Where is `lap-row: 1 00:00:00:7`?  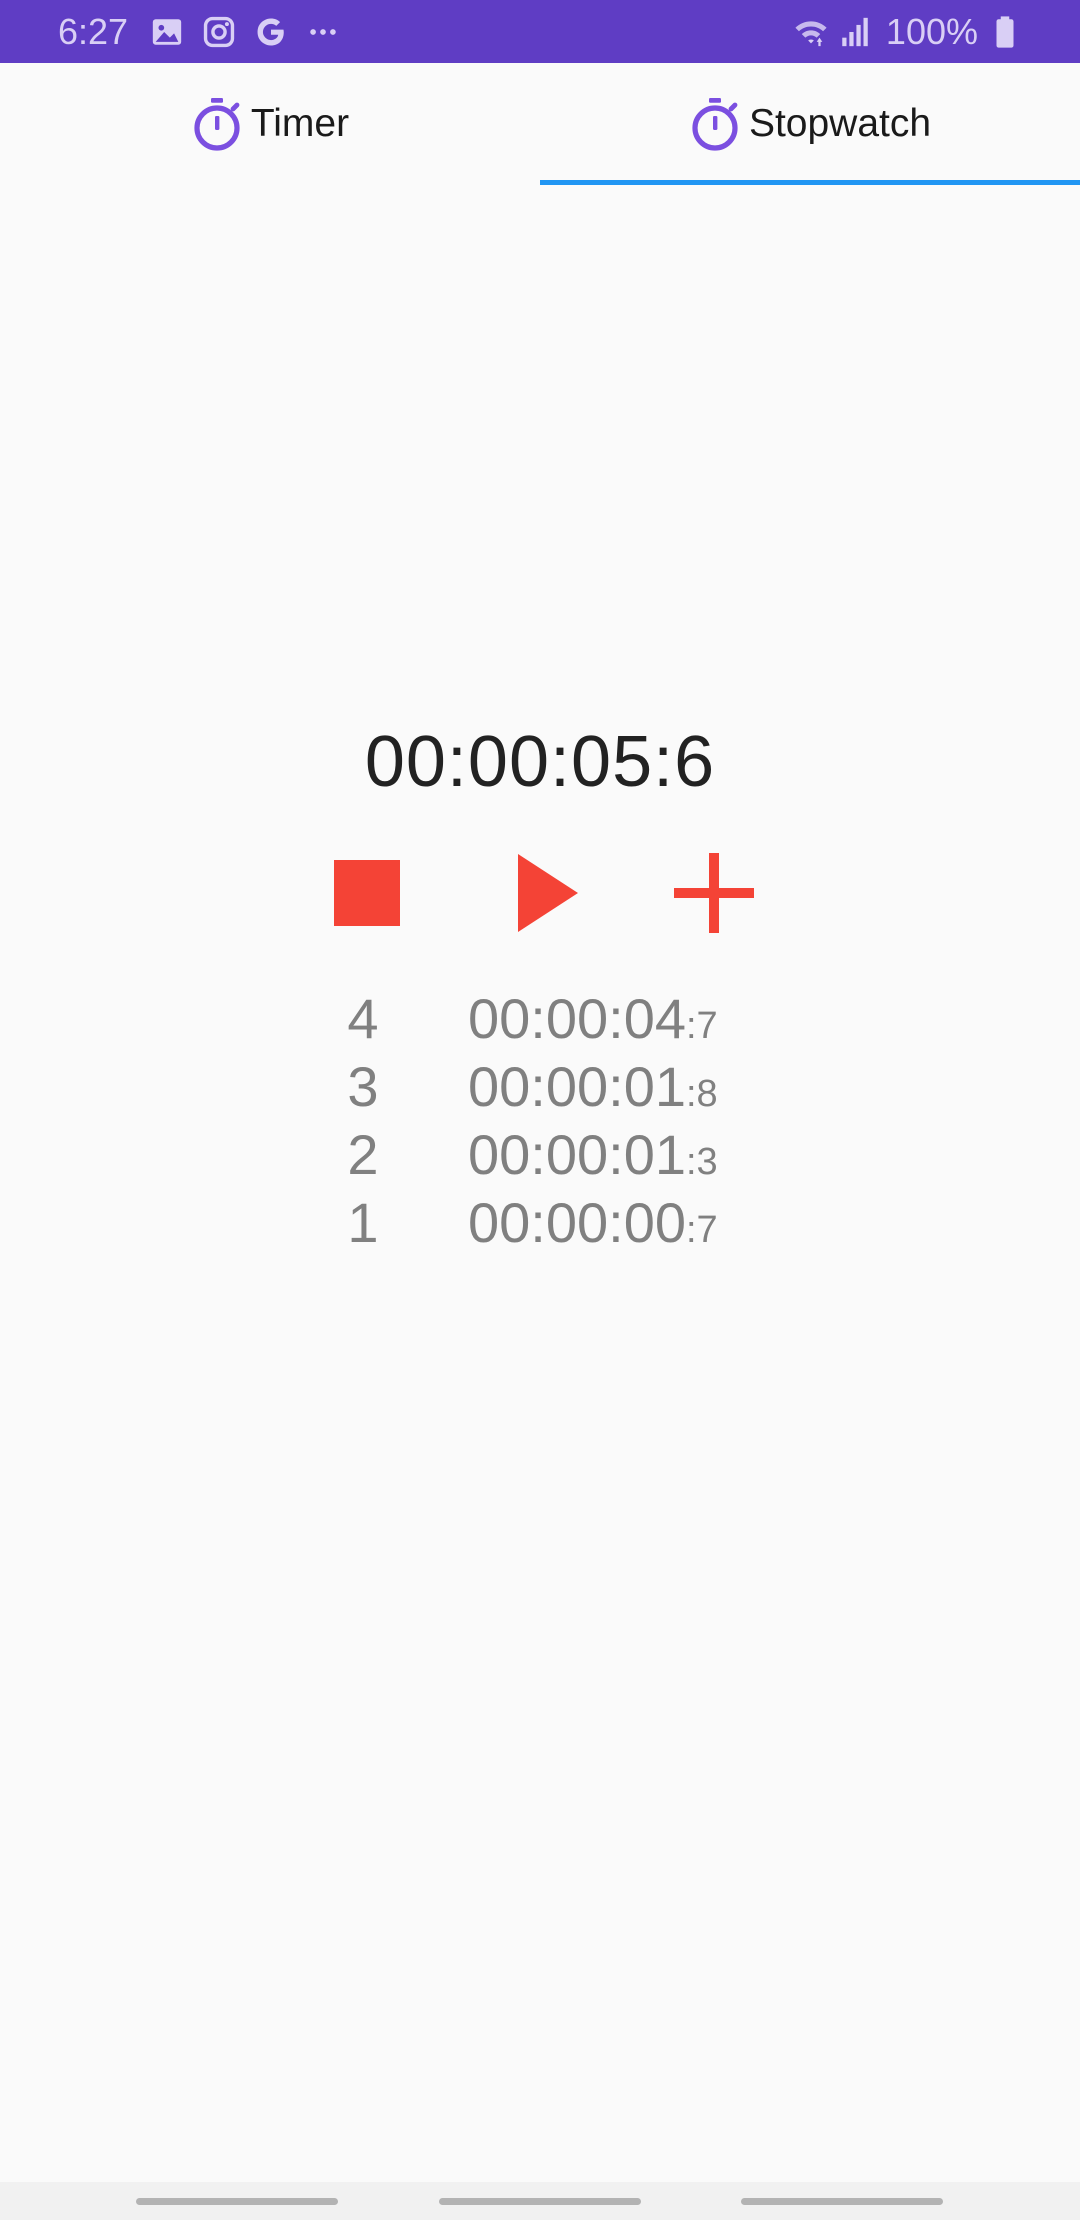 lap-row: 1 00:00:00:7 is located at coordinates (540, 1223).